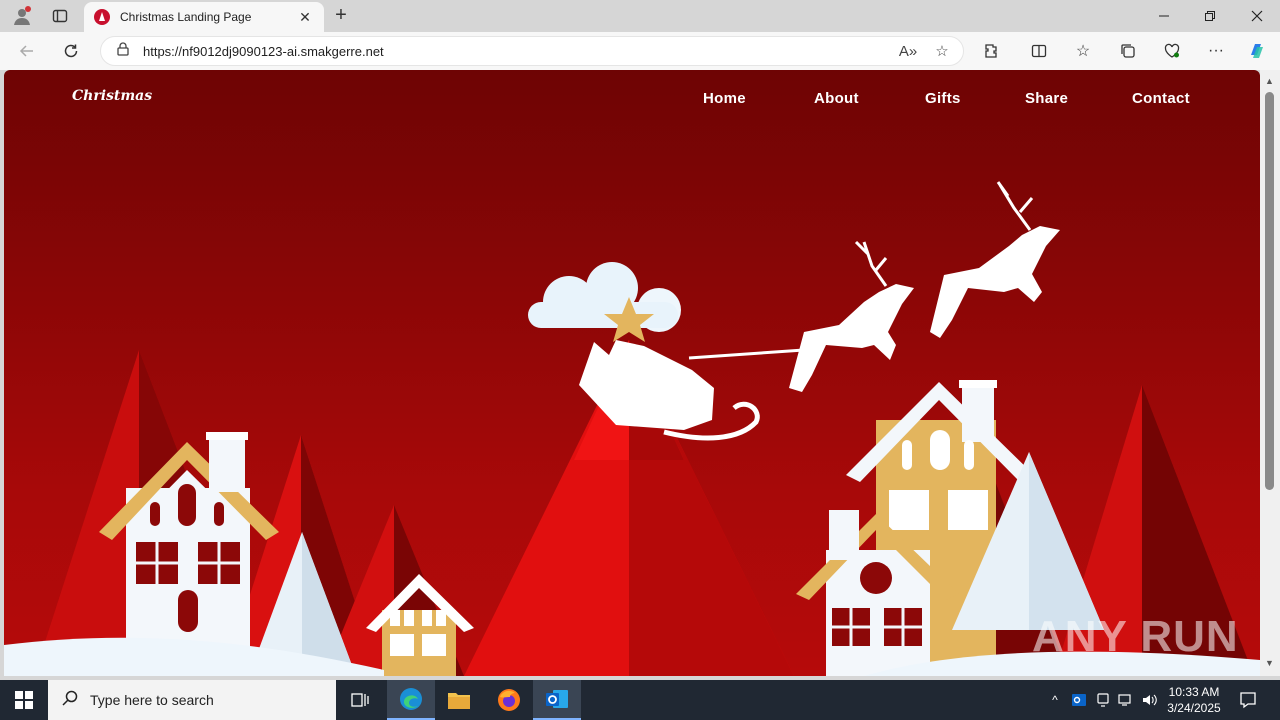 The height and width of the screenshot is (720, 1280). What do you see at coordinates (724, 98) in the screenshot?
I see `nav-link-home: Home` at bounding box center [724, 98].